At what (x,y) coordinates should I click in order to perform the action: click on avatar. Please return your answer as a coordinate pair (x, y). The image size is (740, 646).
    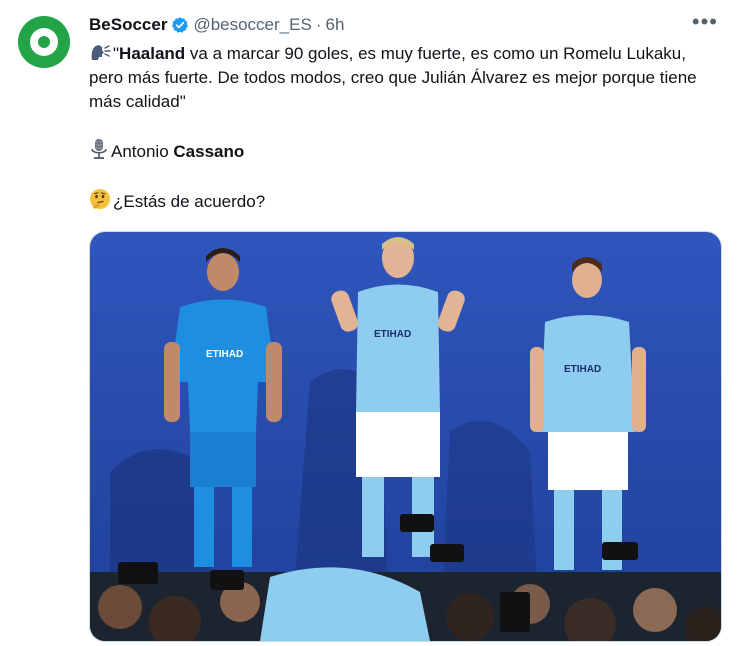
    Looking at the image, I should click on (44, 42).